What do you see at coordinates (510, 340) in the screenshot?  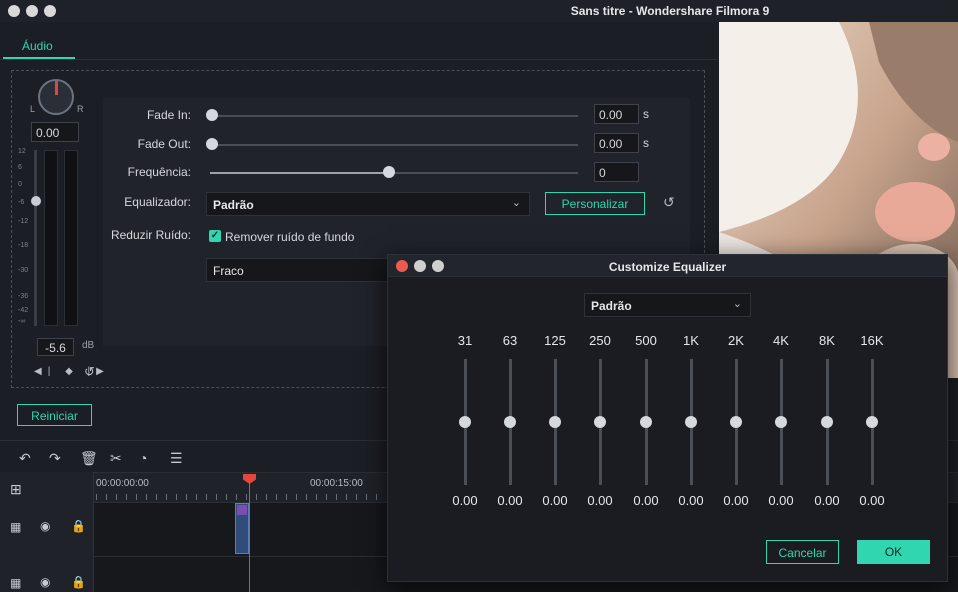 I see `eq-band-label: 63` at bounding box center [510, 340].